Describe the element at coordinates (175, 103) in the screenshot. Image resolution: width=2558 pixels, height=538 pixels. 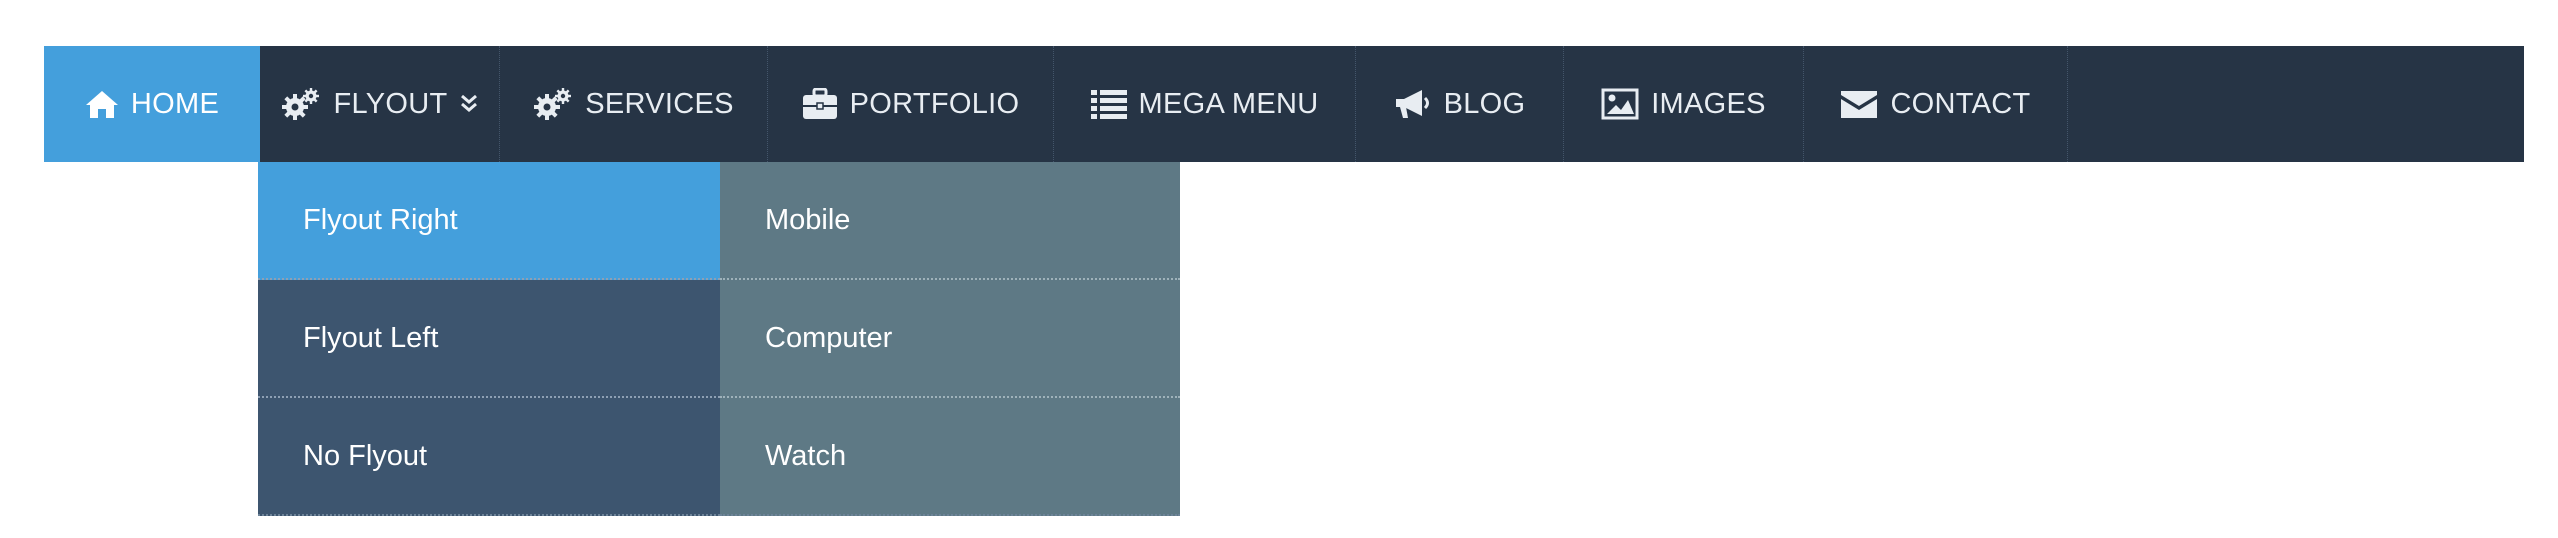
I see `nav-label-home: HOME` at that location.